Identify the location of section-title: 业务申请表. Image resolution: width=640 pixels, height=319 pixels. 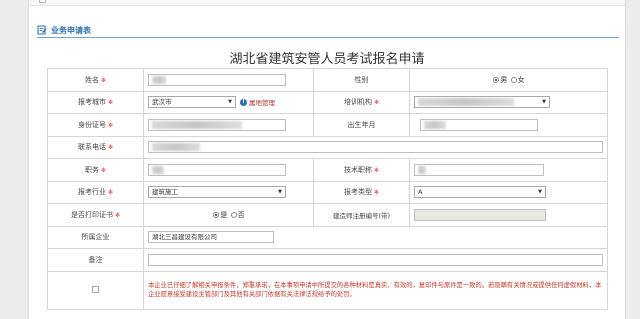
(71, 30).